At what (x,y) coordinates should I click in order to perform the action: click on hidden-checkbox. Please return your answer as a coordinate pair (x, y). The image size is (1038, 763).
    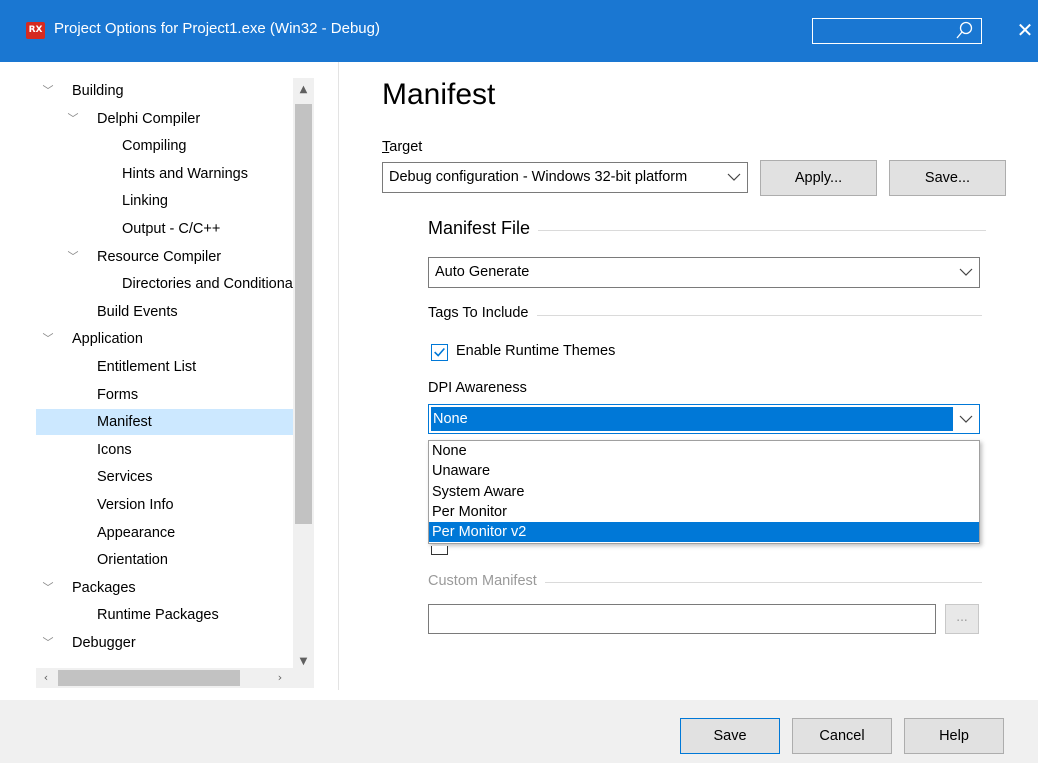
    Looking at the image, I should click on (439, 550).